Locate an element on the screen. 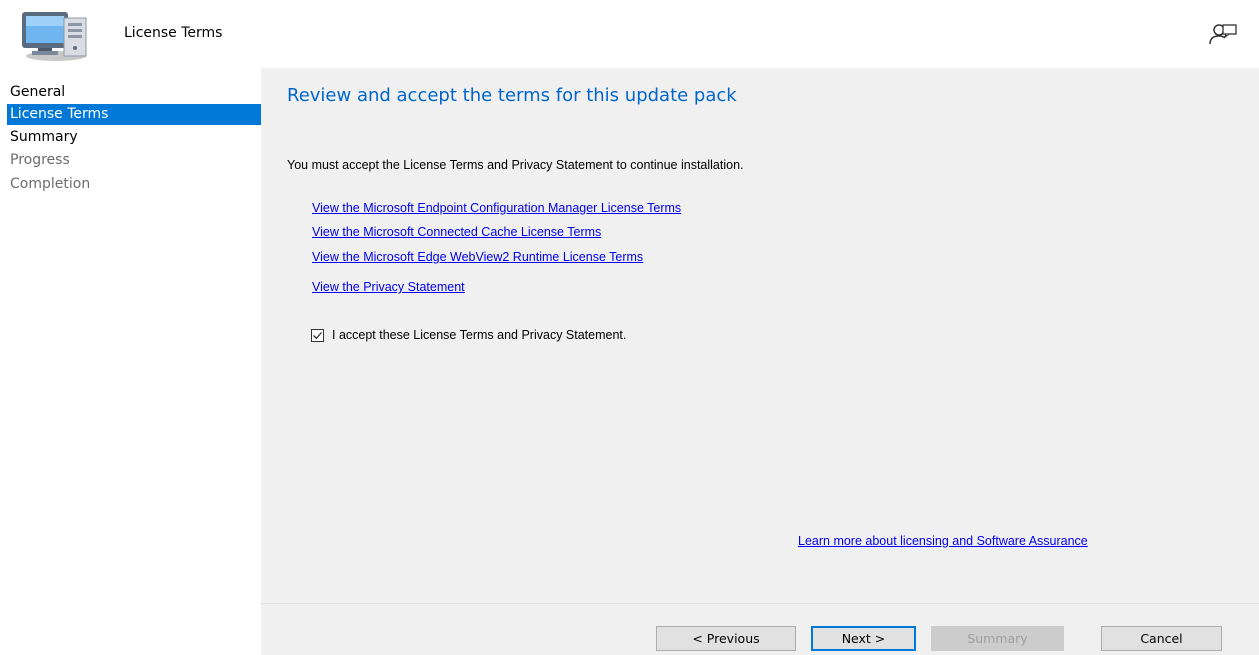 Image resolution: width=1259 pixels, height=655 pixels. sidebar-item-license-terms: License Terms is located at coordinates (134, 114).